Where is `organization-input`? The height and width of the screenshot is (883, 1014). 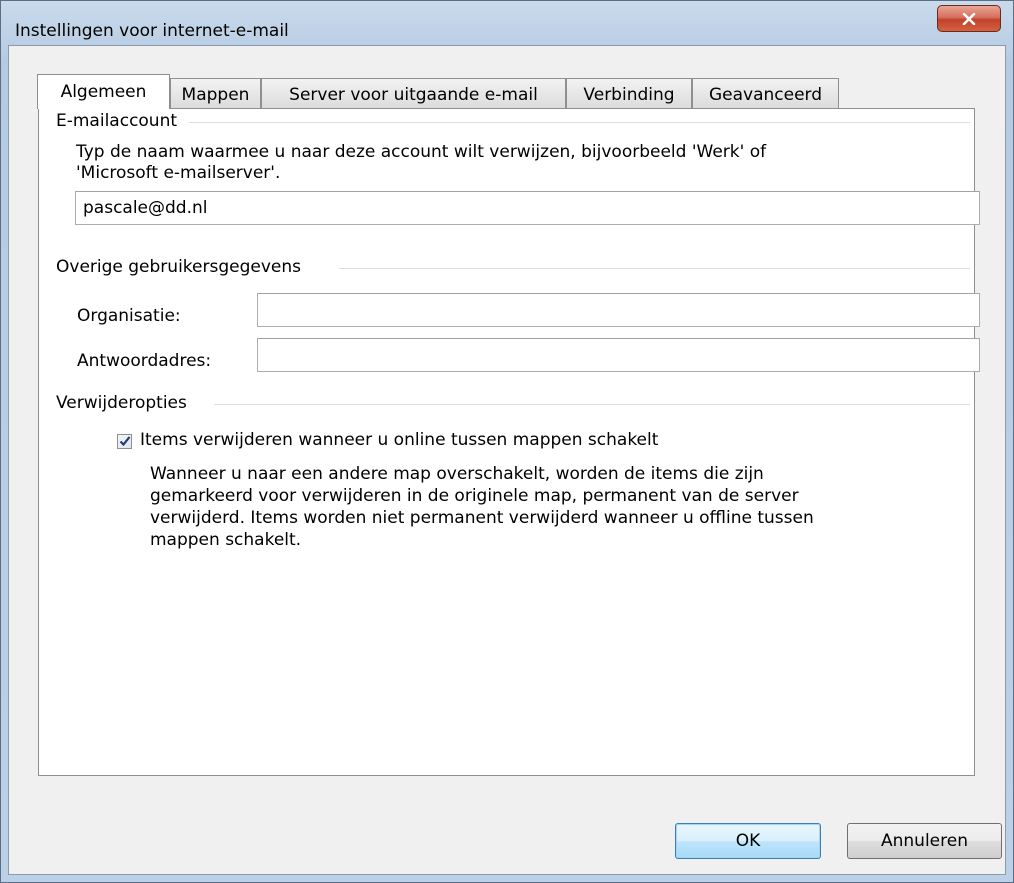
organization-input is located at coordinates (618, 310).